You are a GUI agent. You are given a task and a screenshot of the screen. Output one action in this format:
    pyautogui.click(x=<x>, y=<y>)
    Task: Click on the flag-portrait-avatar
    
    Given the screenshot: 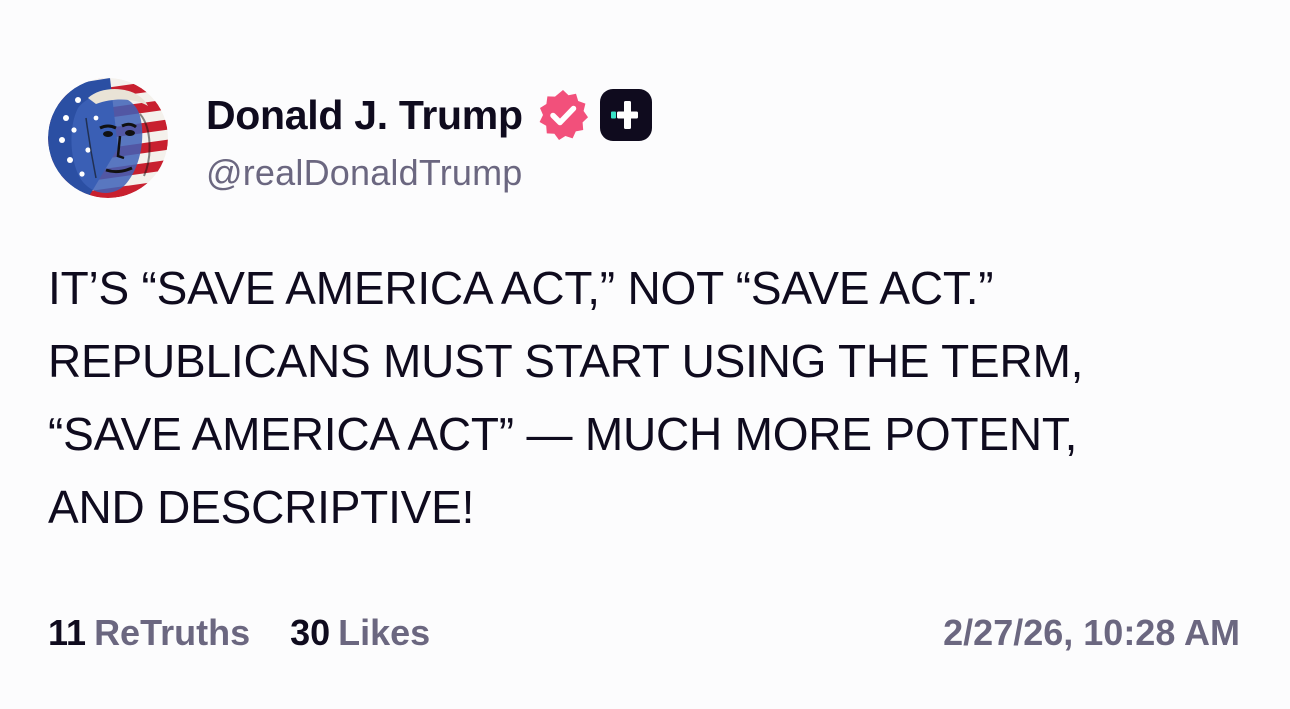 What is the action you would take?
    pyautogui.click(x=108, y=138)
    